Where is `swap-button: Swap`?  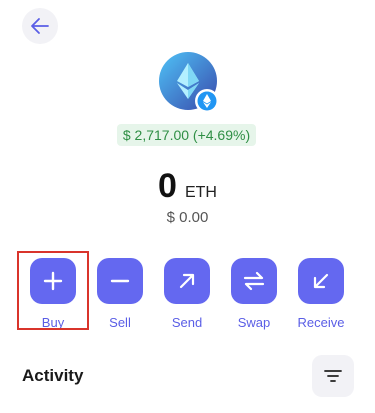 swap-button: Swap is located at coordinates (254, 297).